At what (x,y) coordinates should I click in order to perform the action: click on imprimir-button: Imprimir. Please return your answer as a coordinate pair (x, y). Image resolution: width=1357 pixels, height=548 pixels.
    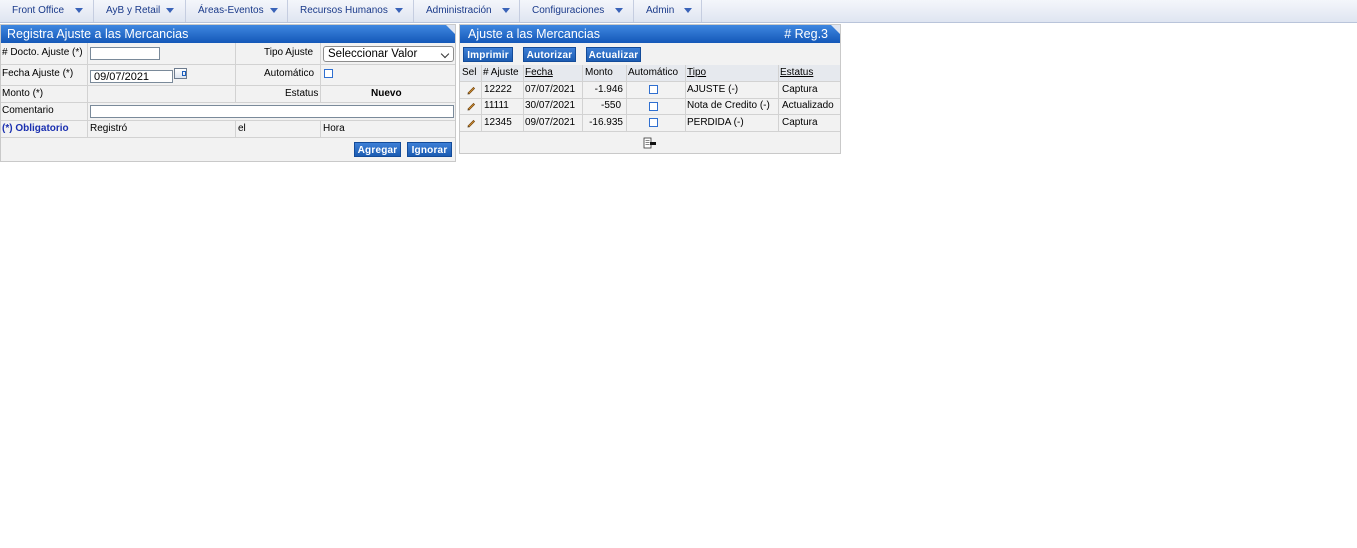
    Looking at the image, I should click on (488, 54).